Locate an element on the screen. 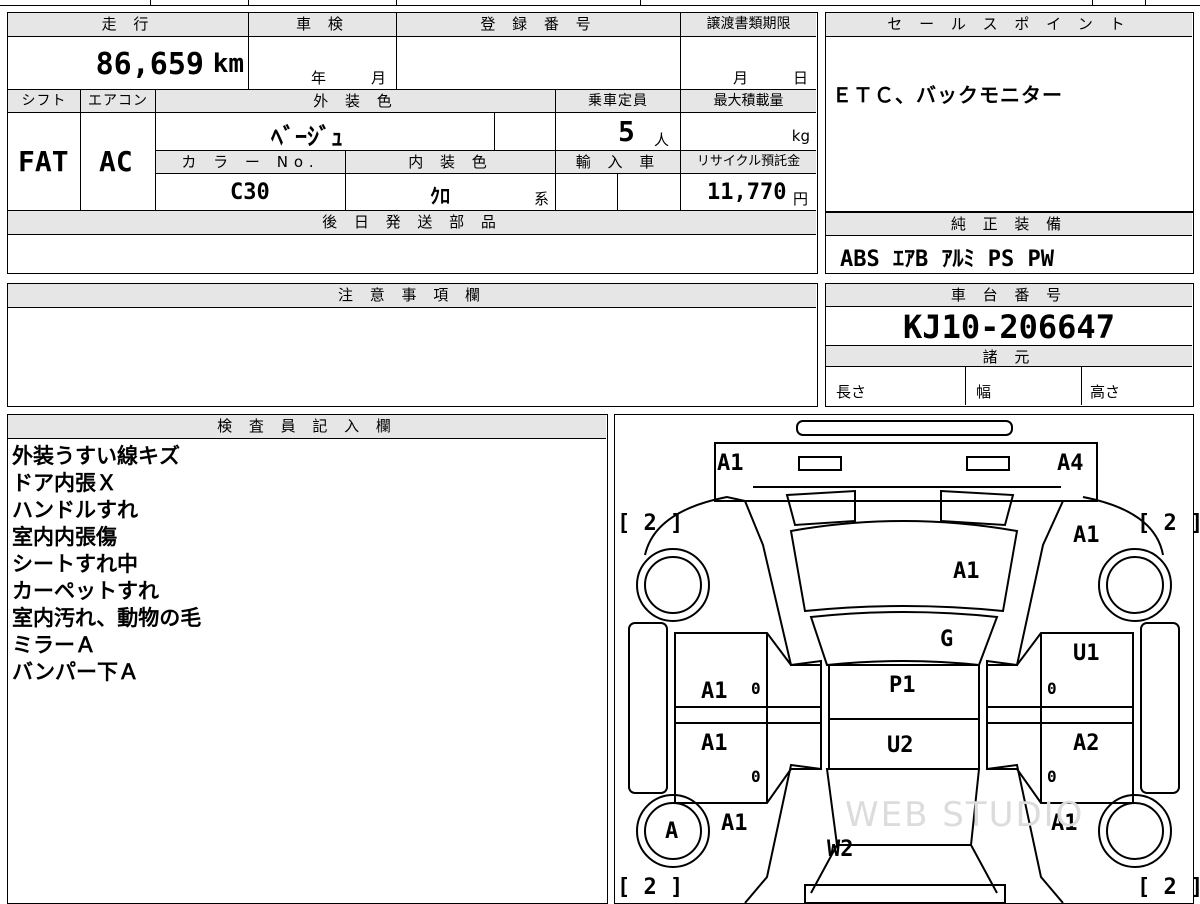 This screenshot has height=904, width=1200. spec-height: 高さ is located at coordinates (1105, 392).